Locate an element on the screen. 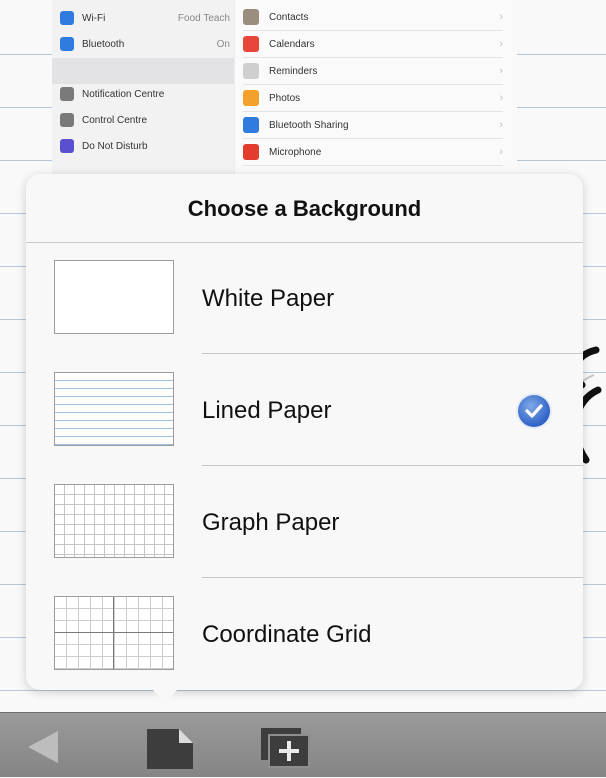 The height and width of the screenshot is (778, 606). privacy-item-label: Reminders is located at coordinates (293, 71).